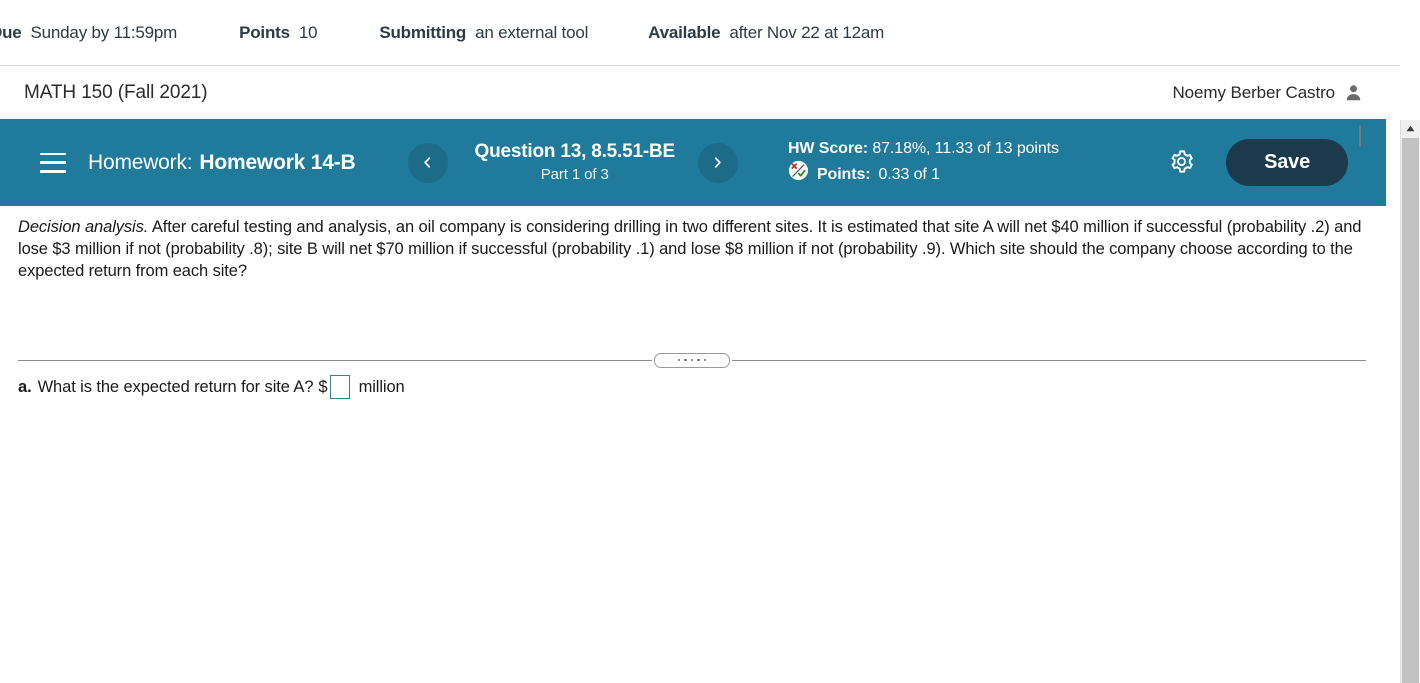 The width and height of the screenshot is (1420, 683). I want to click on hamburger-menu-icon, so click(53, 162).